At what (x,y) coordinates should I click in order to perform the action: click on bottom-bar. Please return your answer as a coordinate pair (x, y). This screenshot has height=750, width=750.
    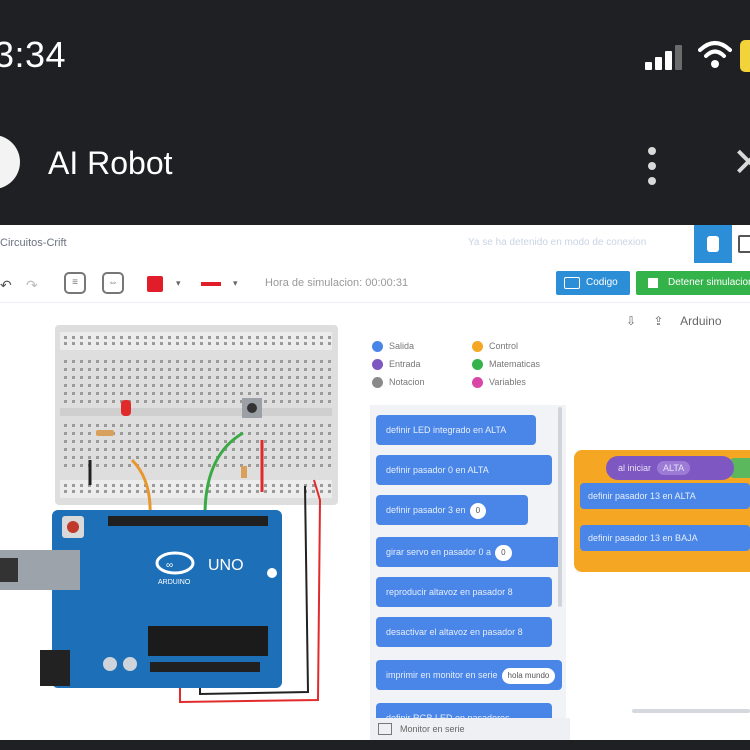
    Looking at the image, I should click on (375, 745).